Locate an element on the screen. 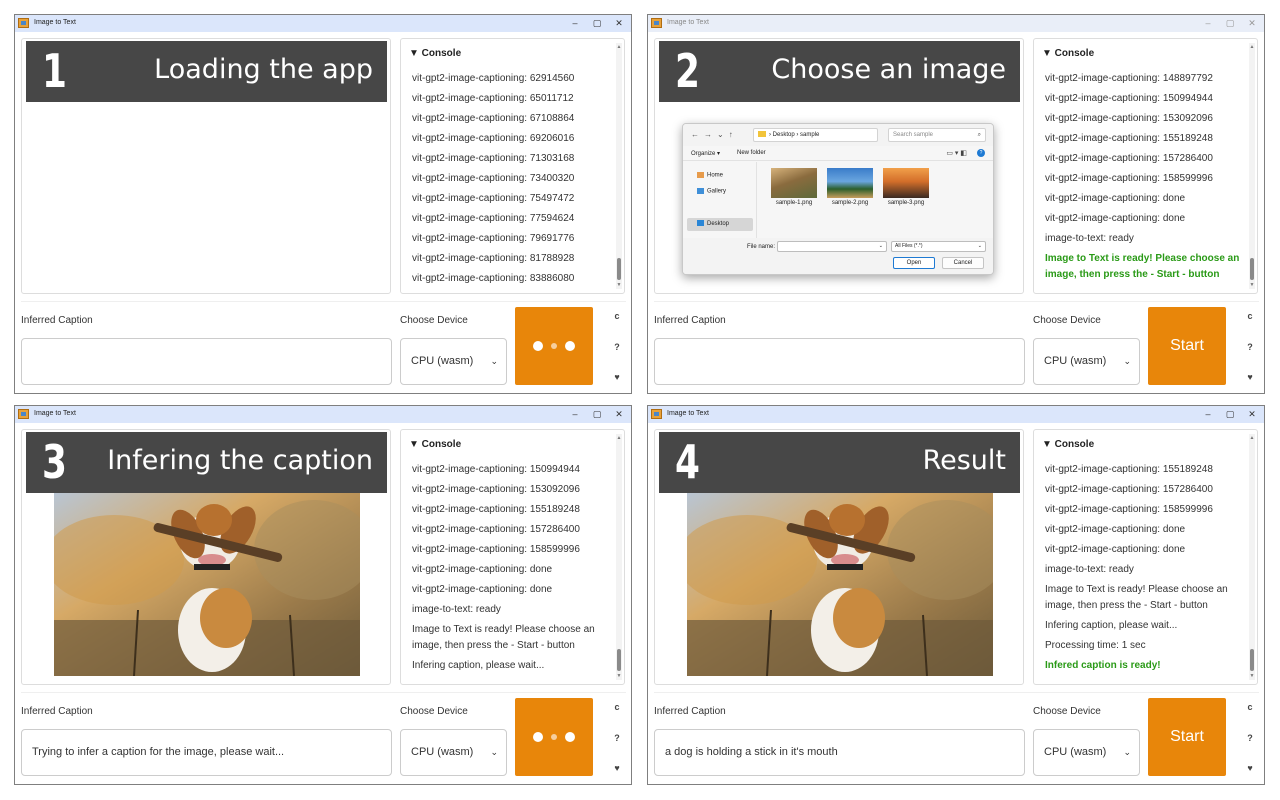 This screenshot has height=800, width=1280. file-item: sample-3.png is located at coordinates (906, 187).